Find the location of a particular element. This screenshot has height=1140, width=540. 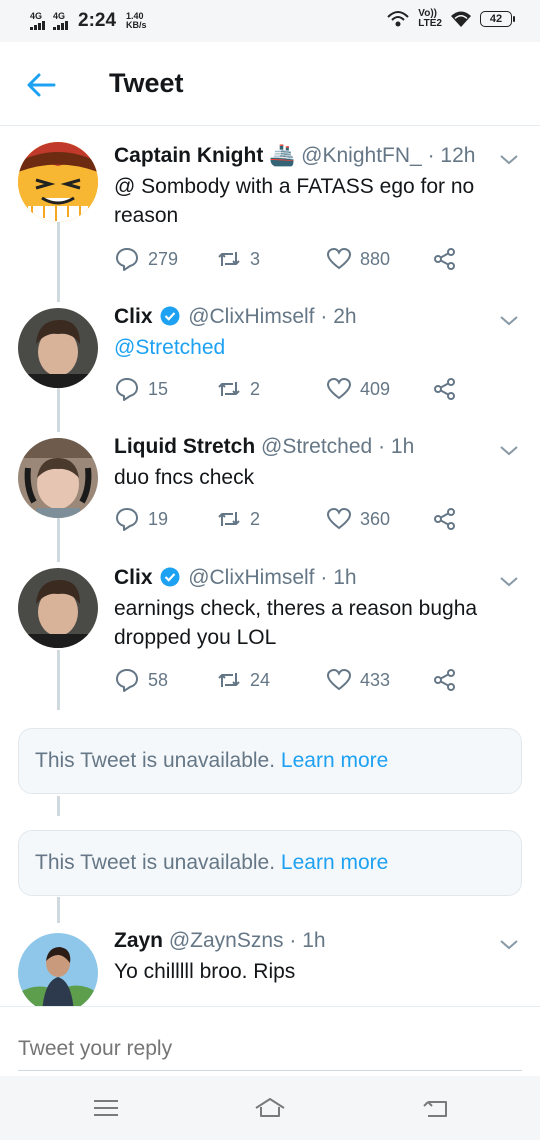

retweet-action: 3 is located at coordinates (238, 259).